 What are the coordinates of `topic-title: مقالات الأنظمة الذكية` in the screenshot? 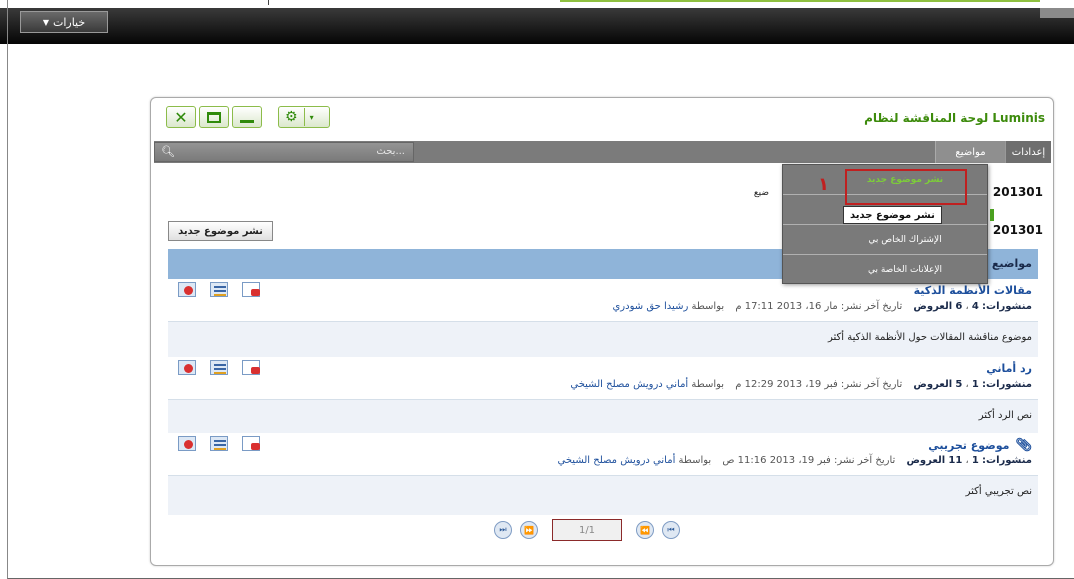 It's located at (973, 290).